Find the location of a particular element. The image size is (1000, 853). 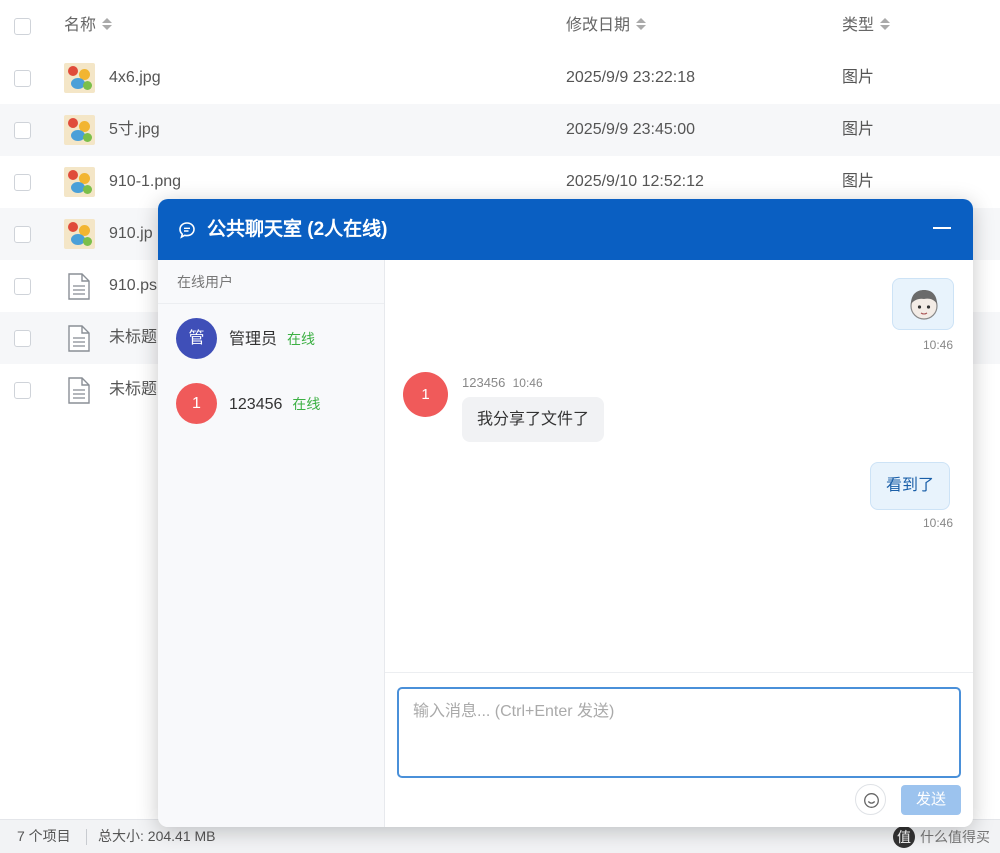

watermark-logo-icon: 值 is located at coordinates (904, 837).